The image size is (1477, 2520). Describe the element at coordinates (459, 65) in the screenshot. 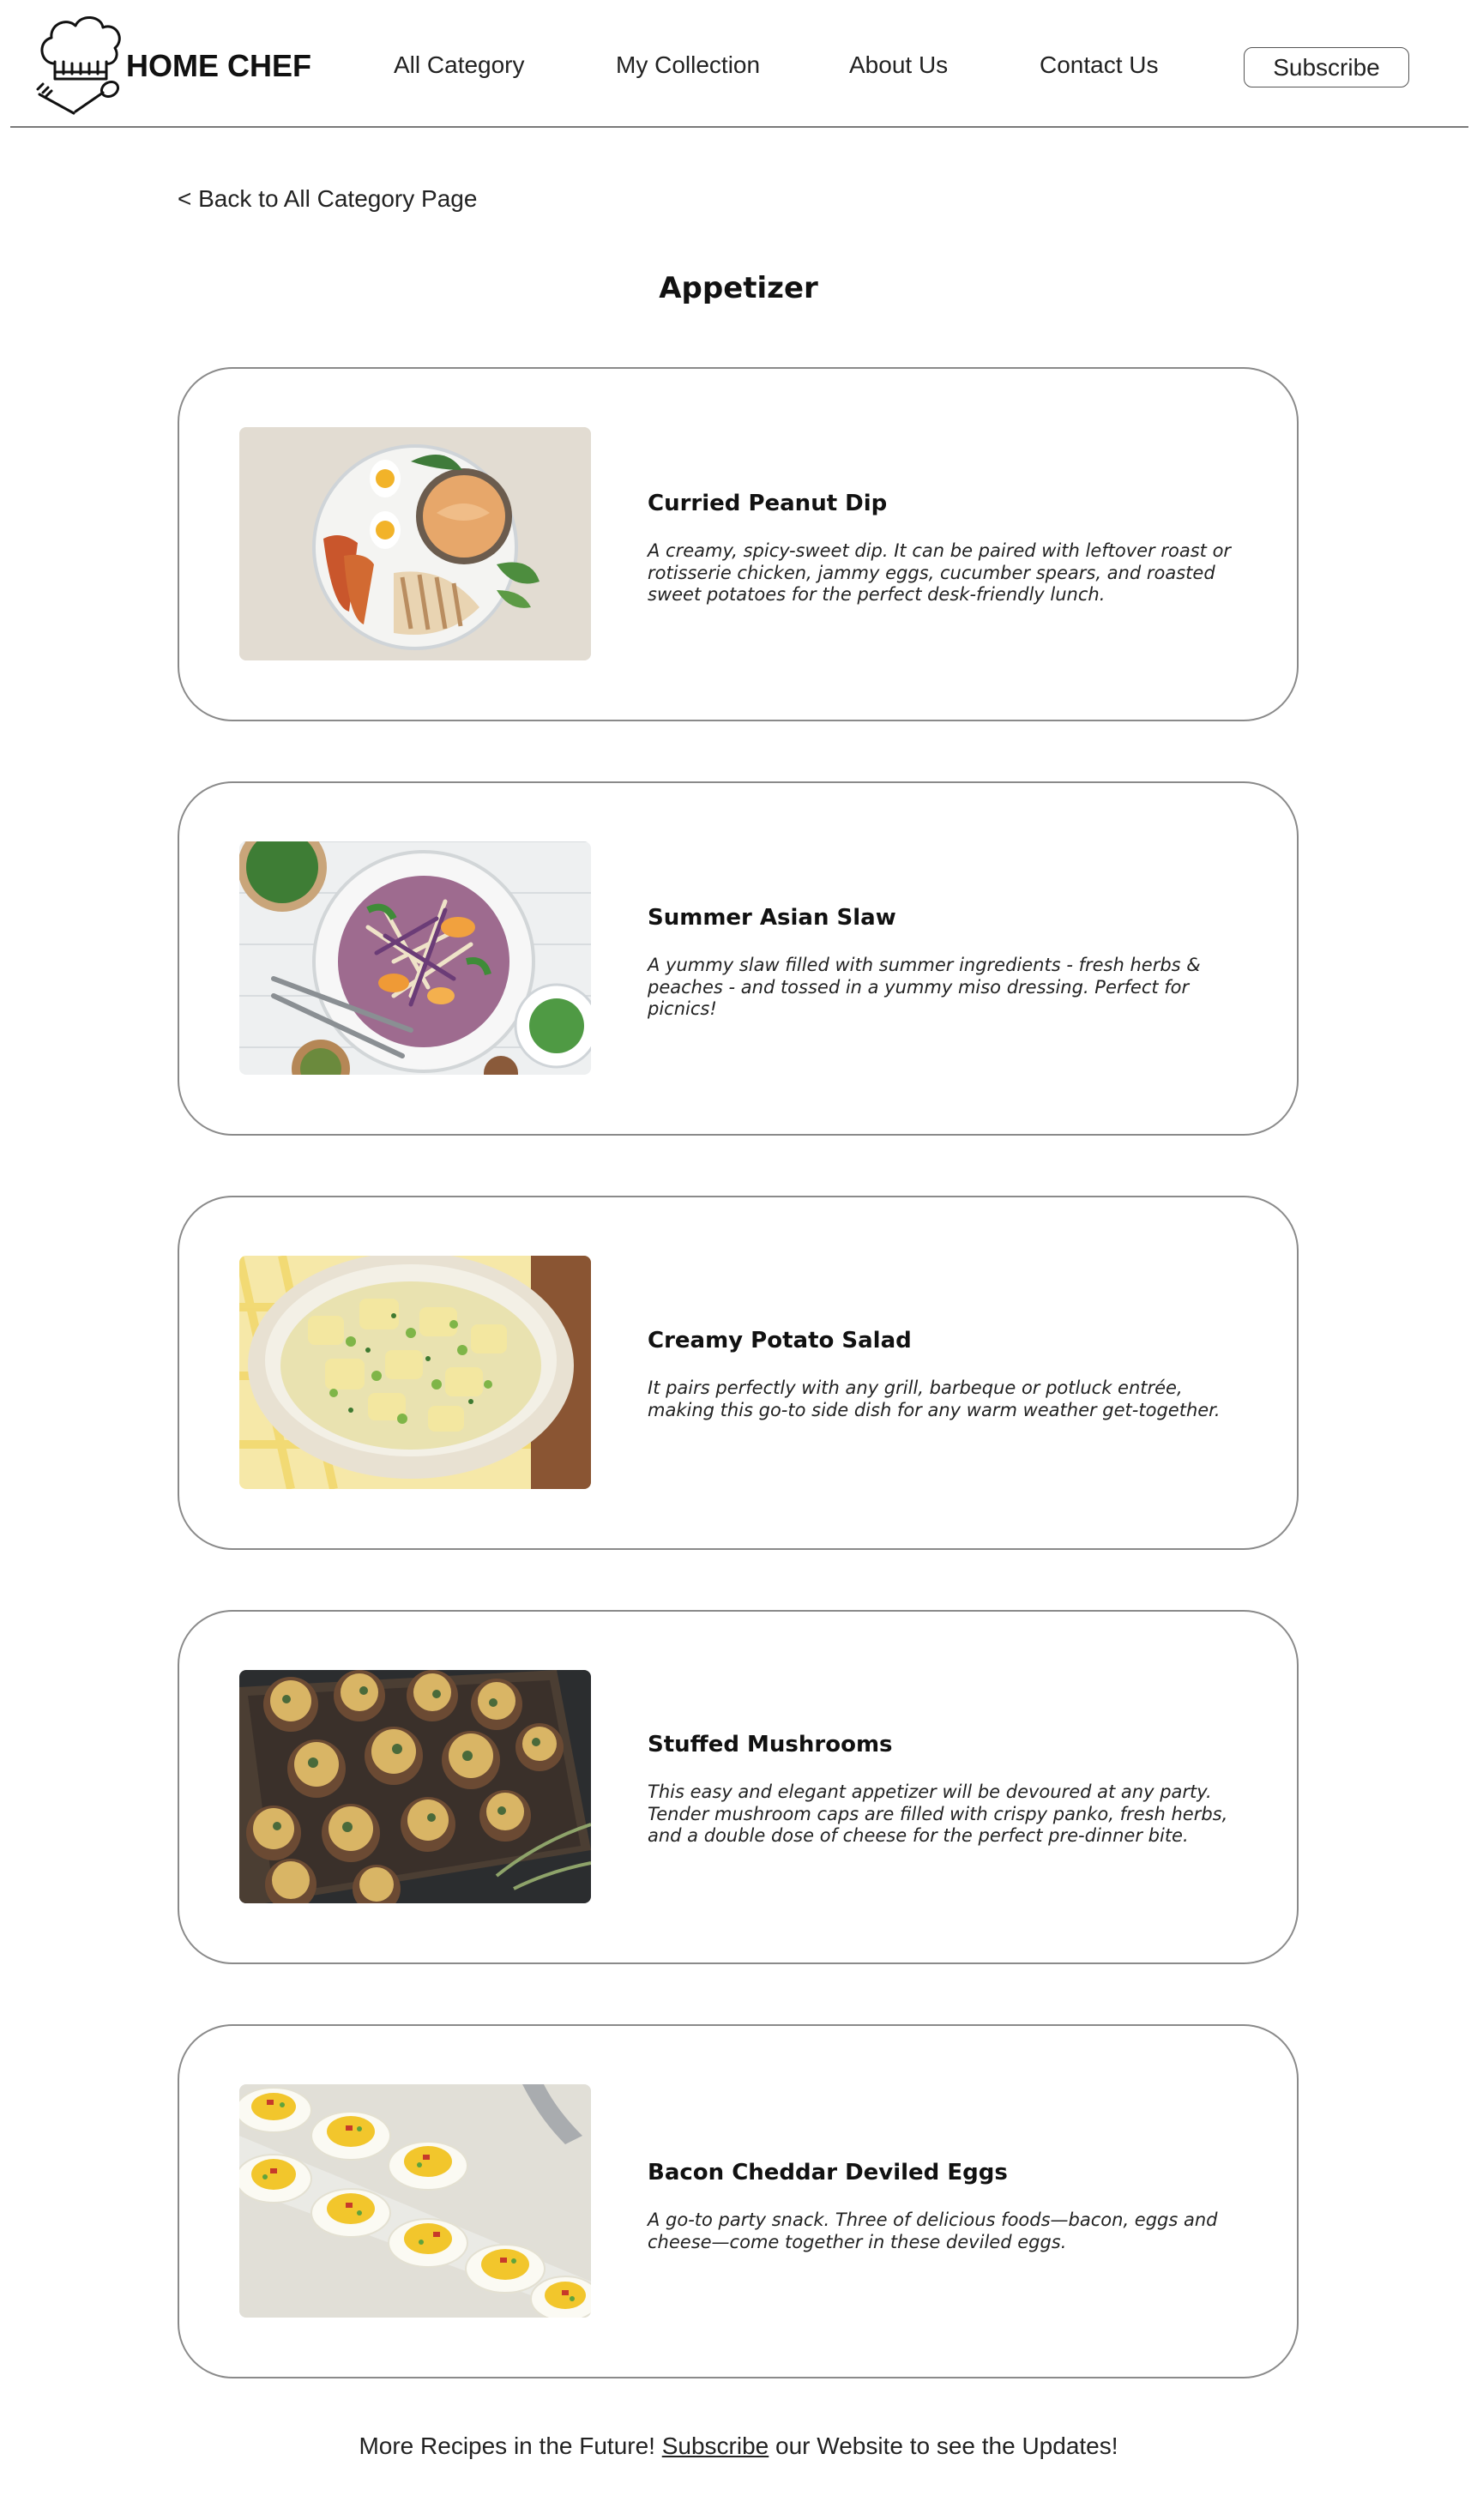

I see `nav-all-category: All Category` at that location.